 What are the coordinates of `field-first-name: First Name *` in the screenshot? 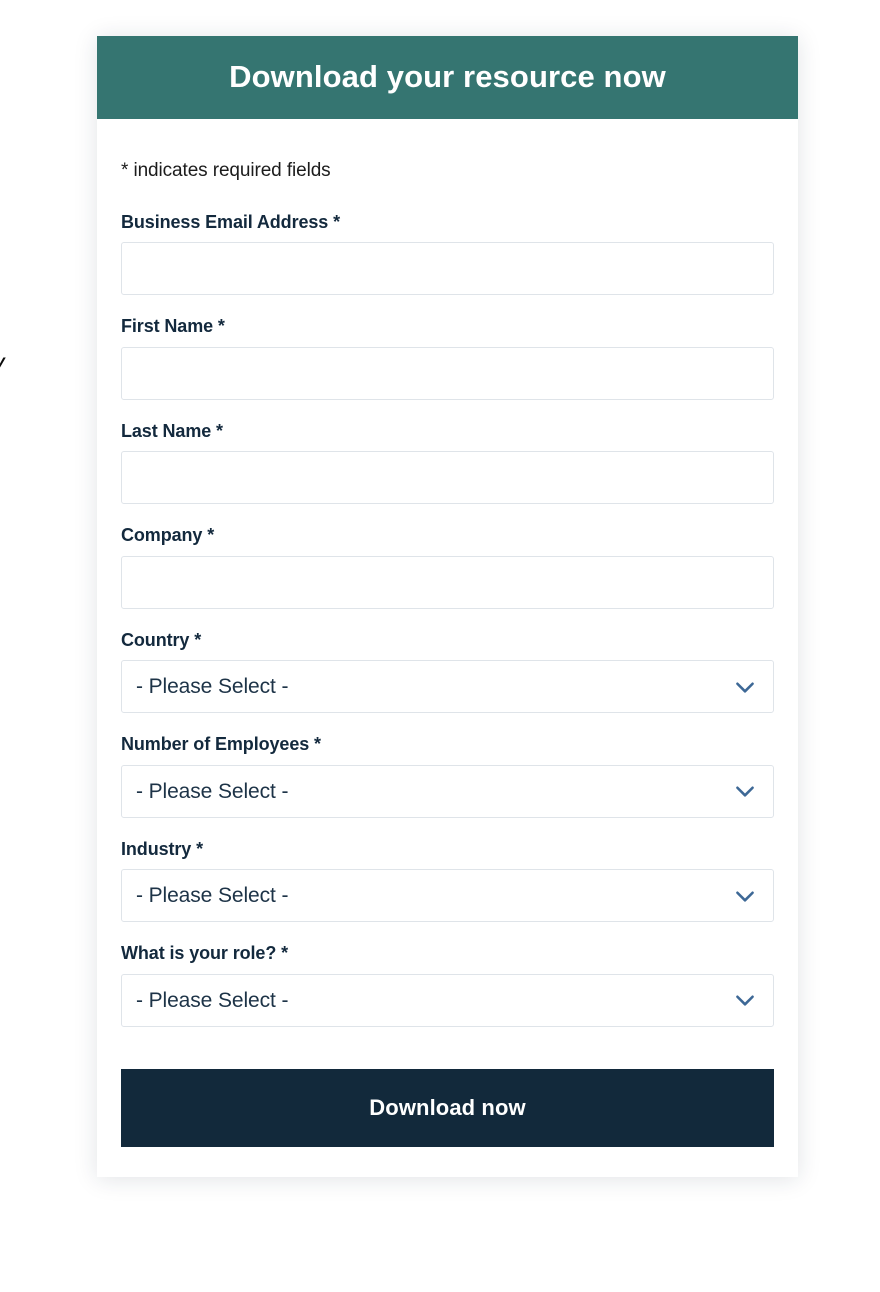 It's located at (447, 357).